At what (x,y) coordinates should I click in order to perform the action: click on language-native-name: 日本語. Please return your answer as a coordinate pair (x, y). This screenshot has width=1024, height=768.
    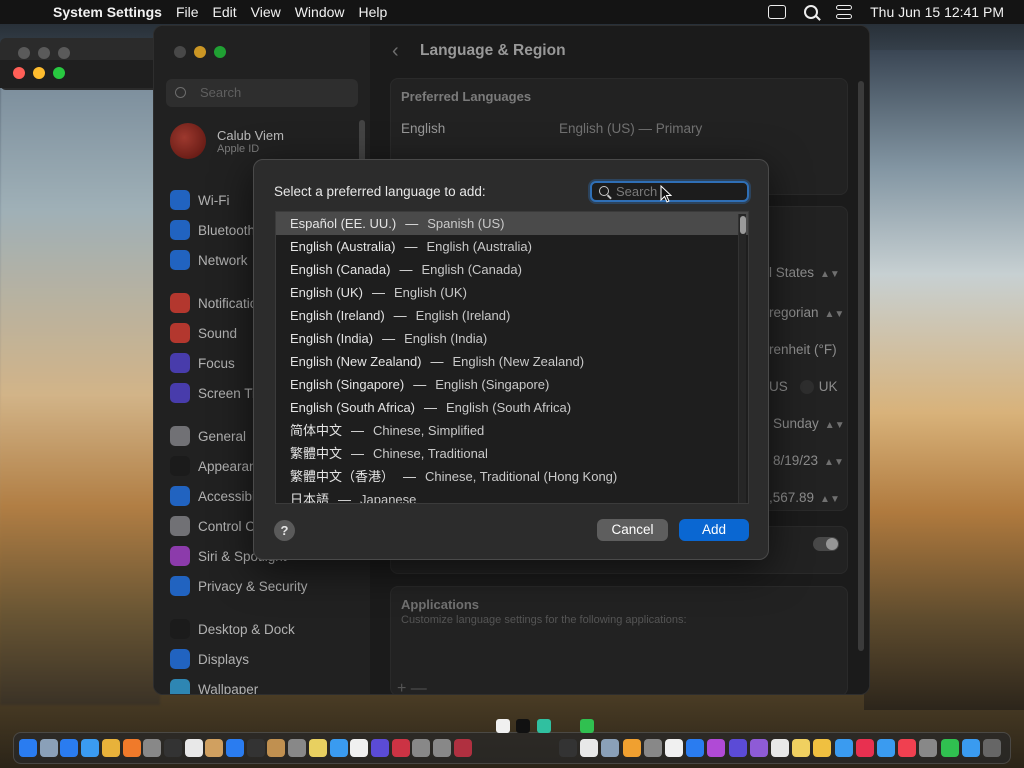
    Looking at the image, I should click on (310, 498).